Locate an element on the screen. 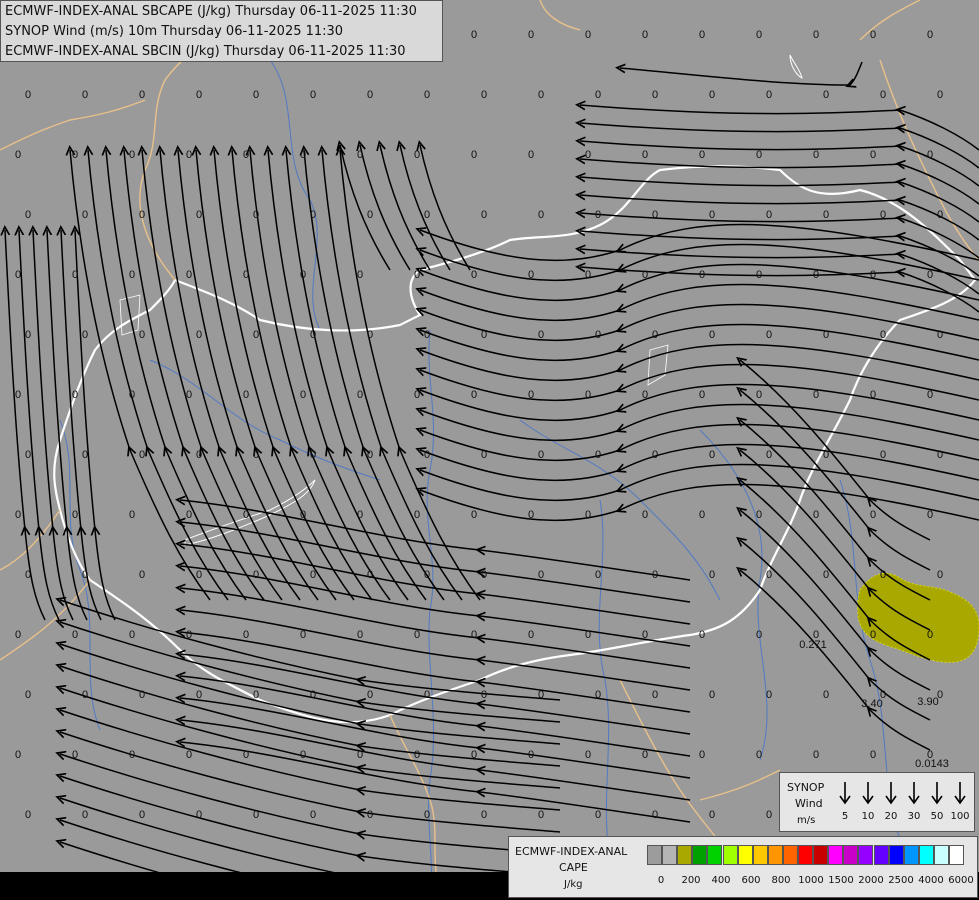  cape-tick-label: 1000 is located at coordinates (811, 880).